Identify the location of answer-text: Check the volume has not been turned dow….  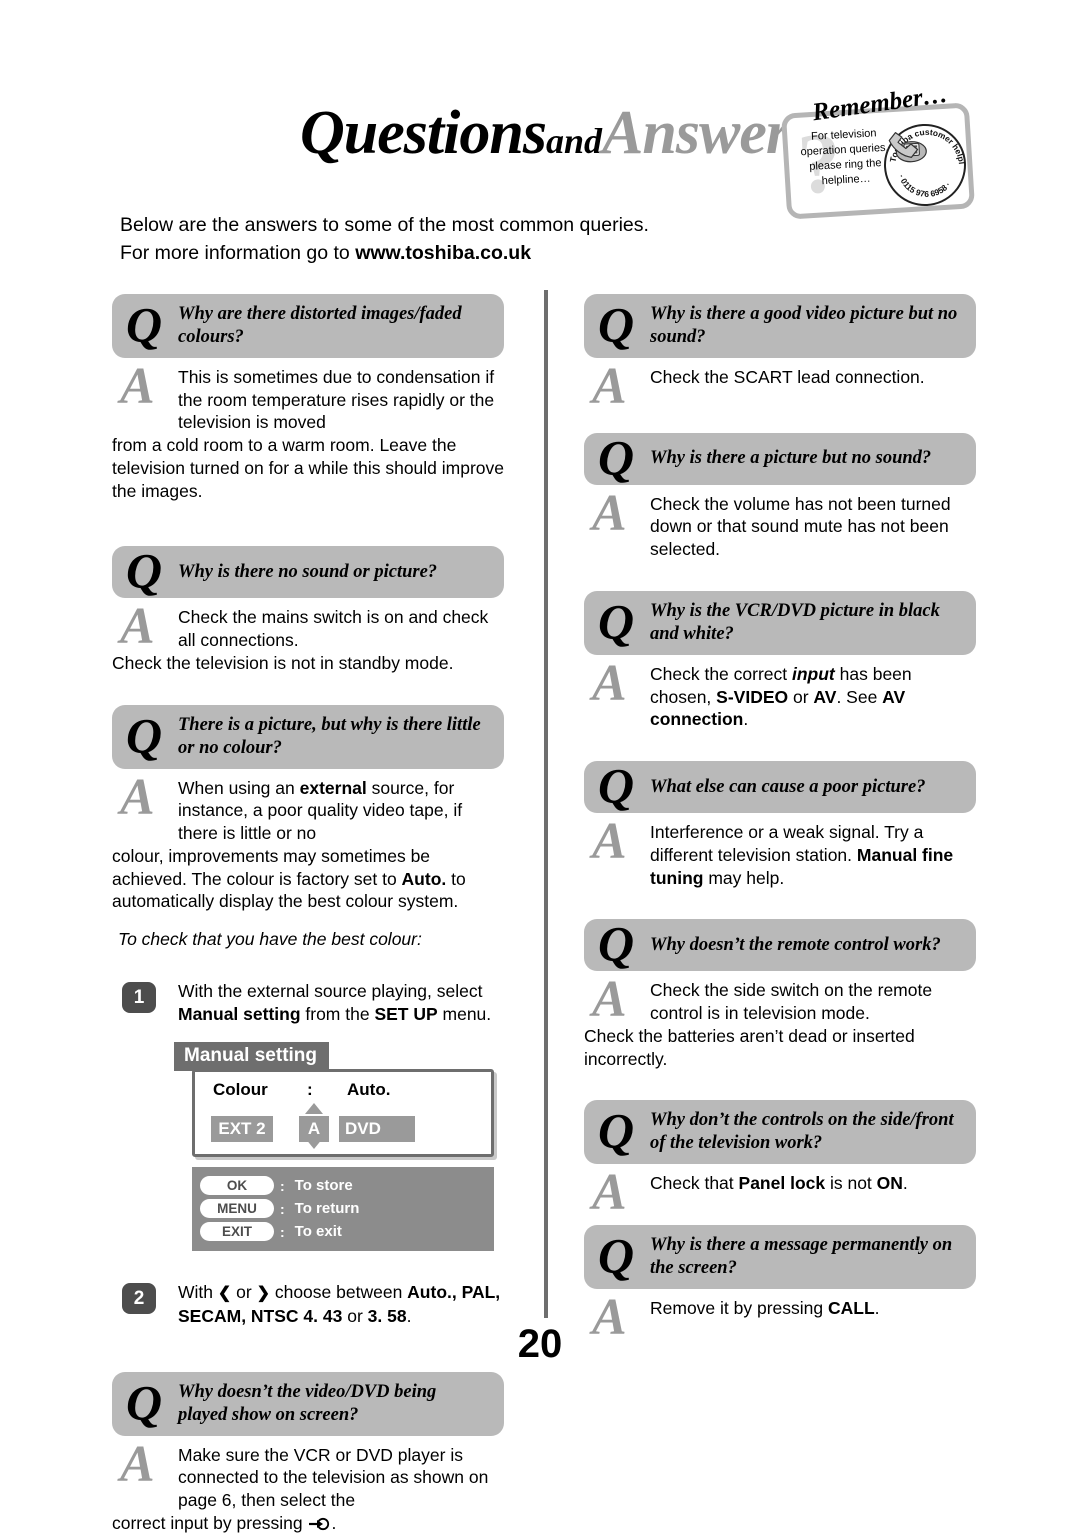
(780, 527).